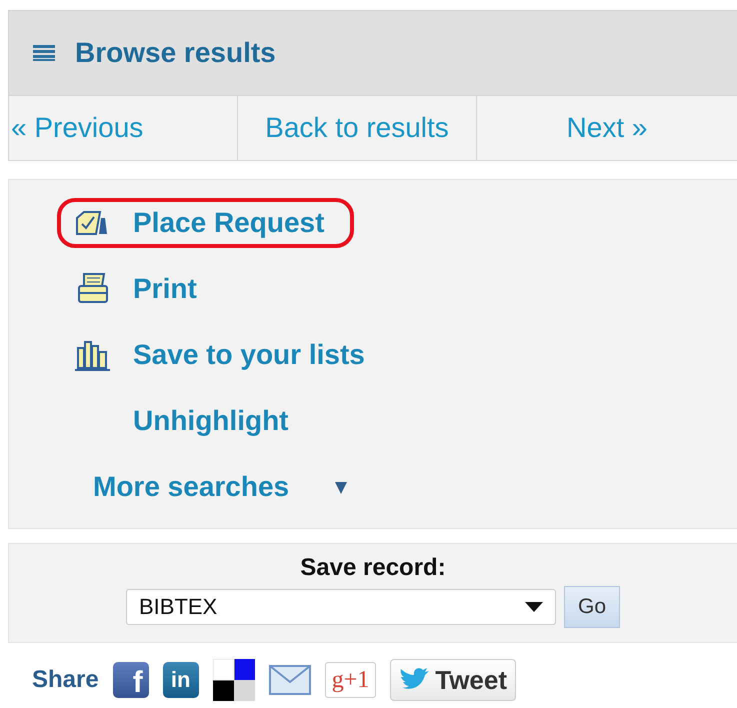 This screenshot has width=737, height=708. I want to click on action-link: Unhighlight, so click(188, 421).